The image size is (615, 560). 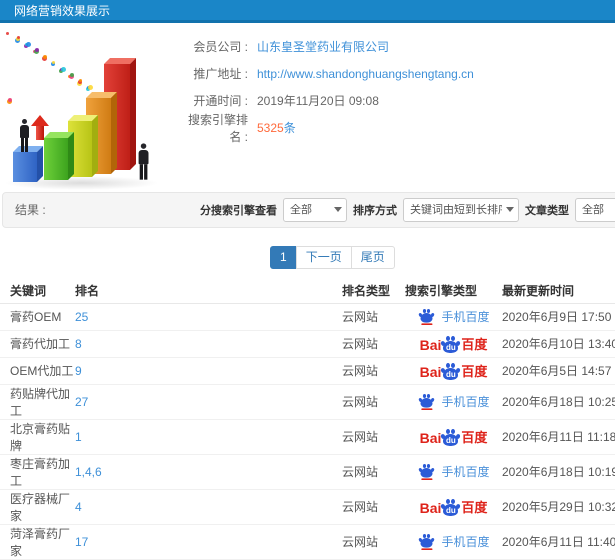 What do you see at coordinates (37, 507) in the screenshot?
I see `keyword-cell: 医疗器械厂家` at bounding box center [37, 507].